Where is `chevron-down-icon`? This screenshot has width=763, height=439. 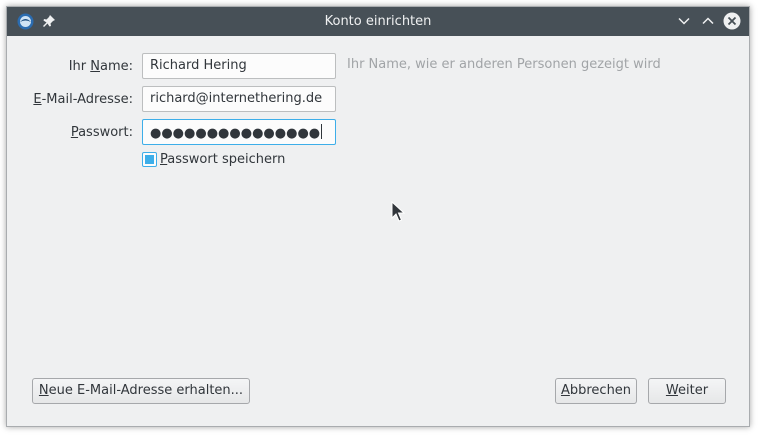
chevron-down-icon is located at coordinates (684, 21).